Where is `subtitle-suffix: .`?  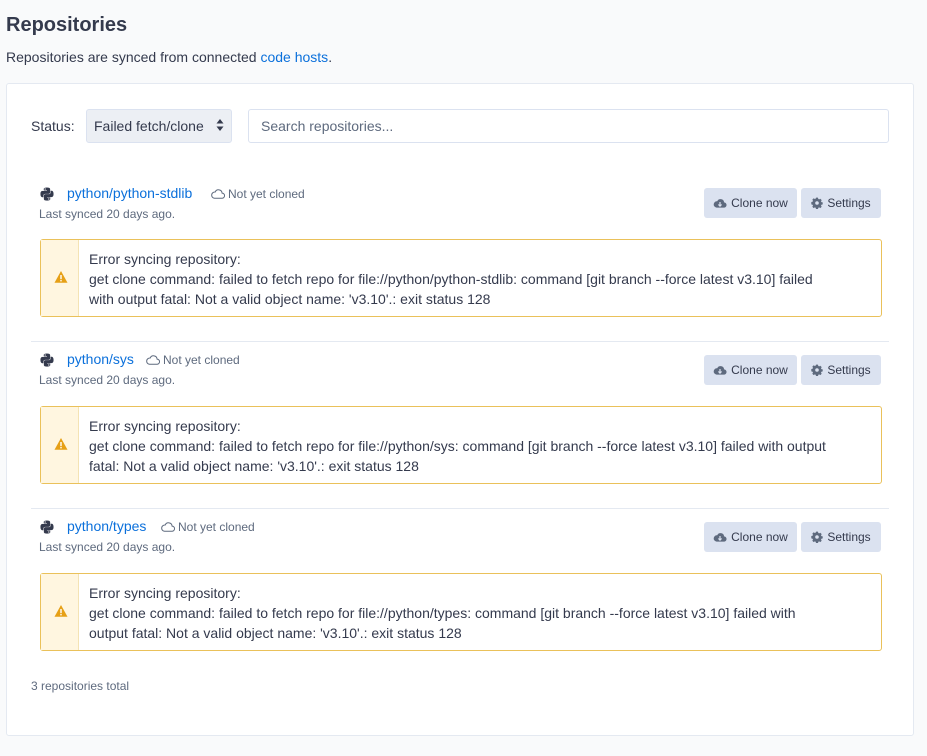 subtitle-suffix: . is located at coordinates (330, 57).